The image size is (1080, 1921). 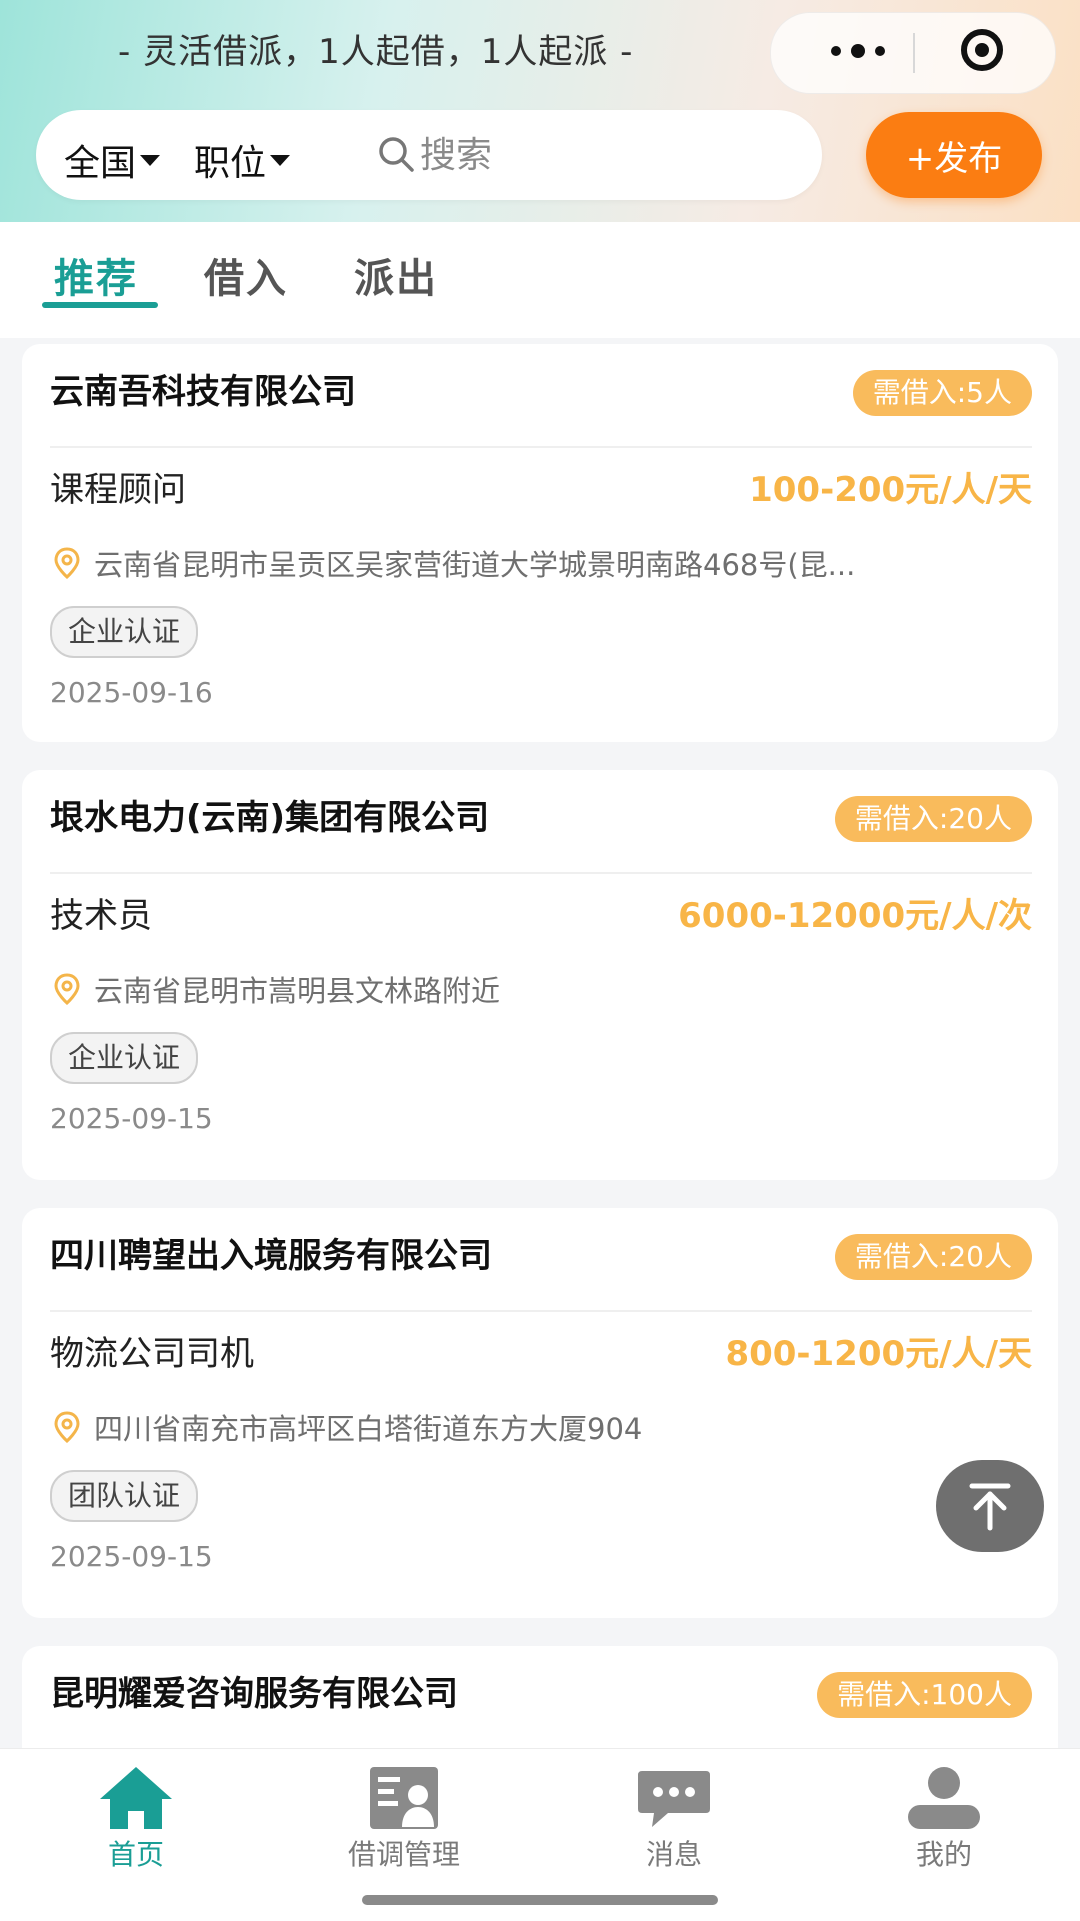 I want to click on job-title: 课程顾问, so click(x=118, y=490).